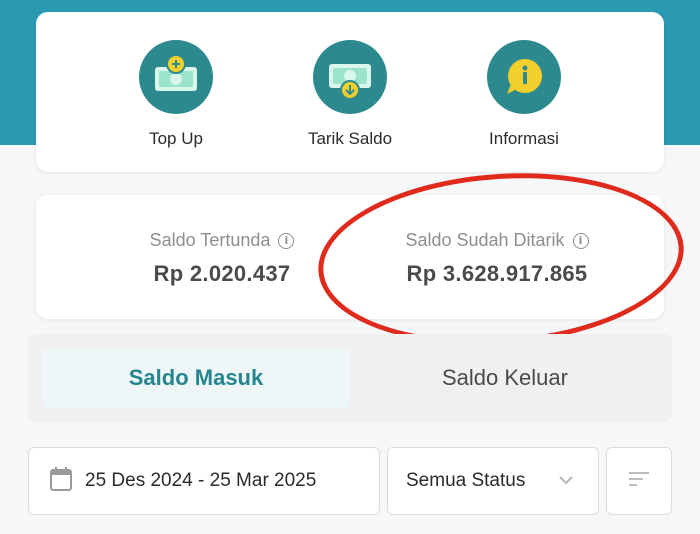 Image resolution: width=700 pixels, height=534 pixels. I want to click on tab-saldo-keluar: Saldo Keluar, so click(505, 378).